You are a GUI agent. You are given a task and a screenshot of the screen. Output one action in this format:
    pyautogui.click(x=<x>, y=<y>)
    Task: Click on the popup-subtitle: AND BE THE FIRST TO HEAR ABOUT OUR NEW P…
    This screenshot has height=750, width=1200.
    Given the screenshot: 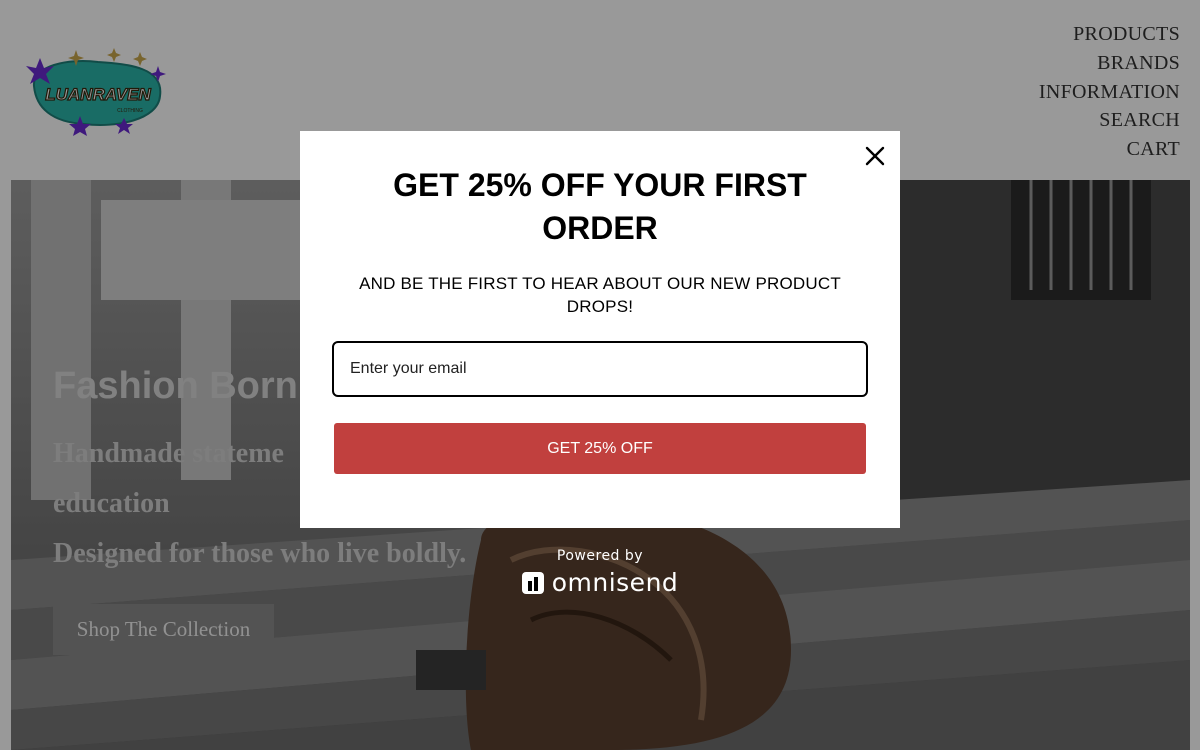 What is the action you would take?
    pyautogui.click(x=600, y=295)
    